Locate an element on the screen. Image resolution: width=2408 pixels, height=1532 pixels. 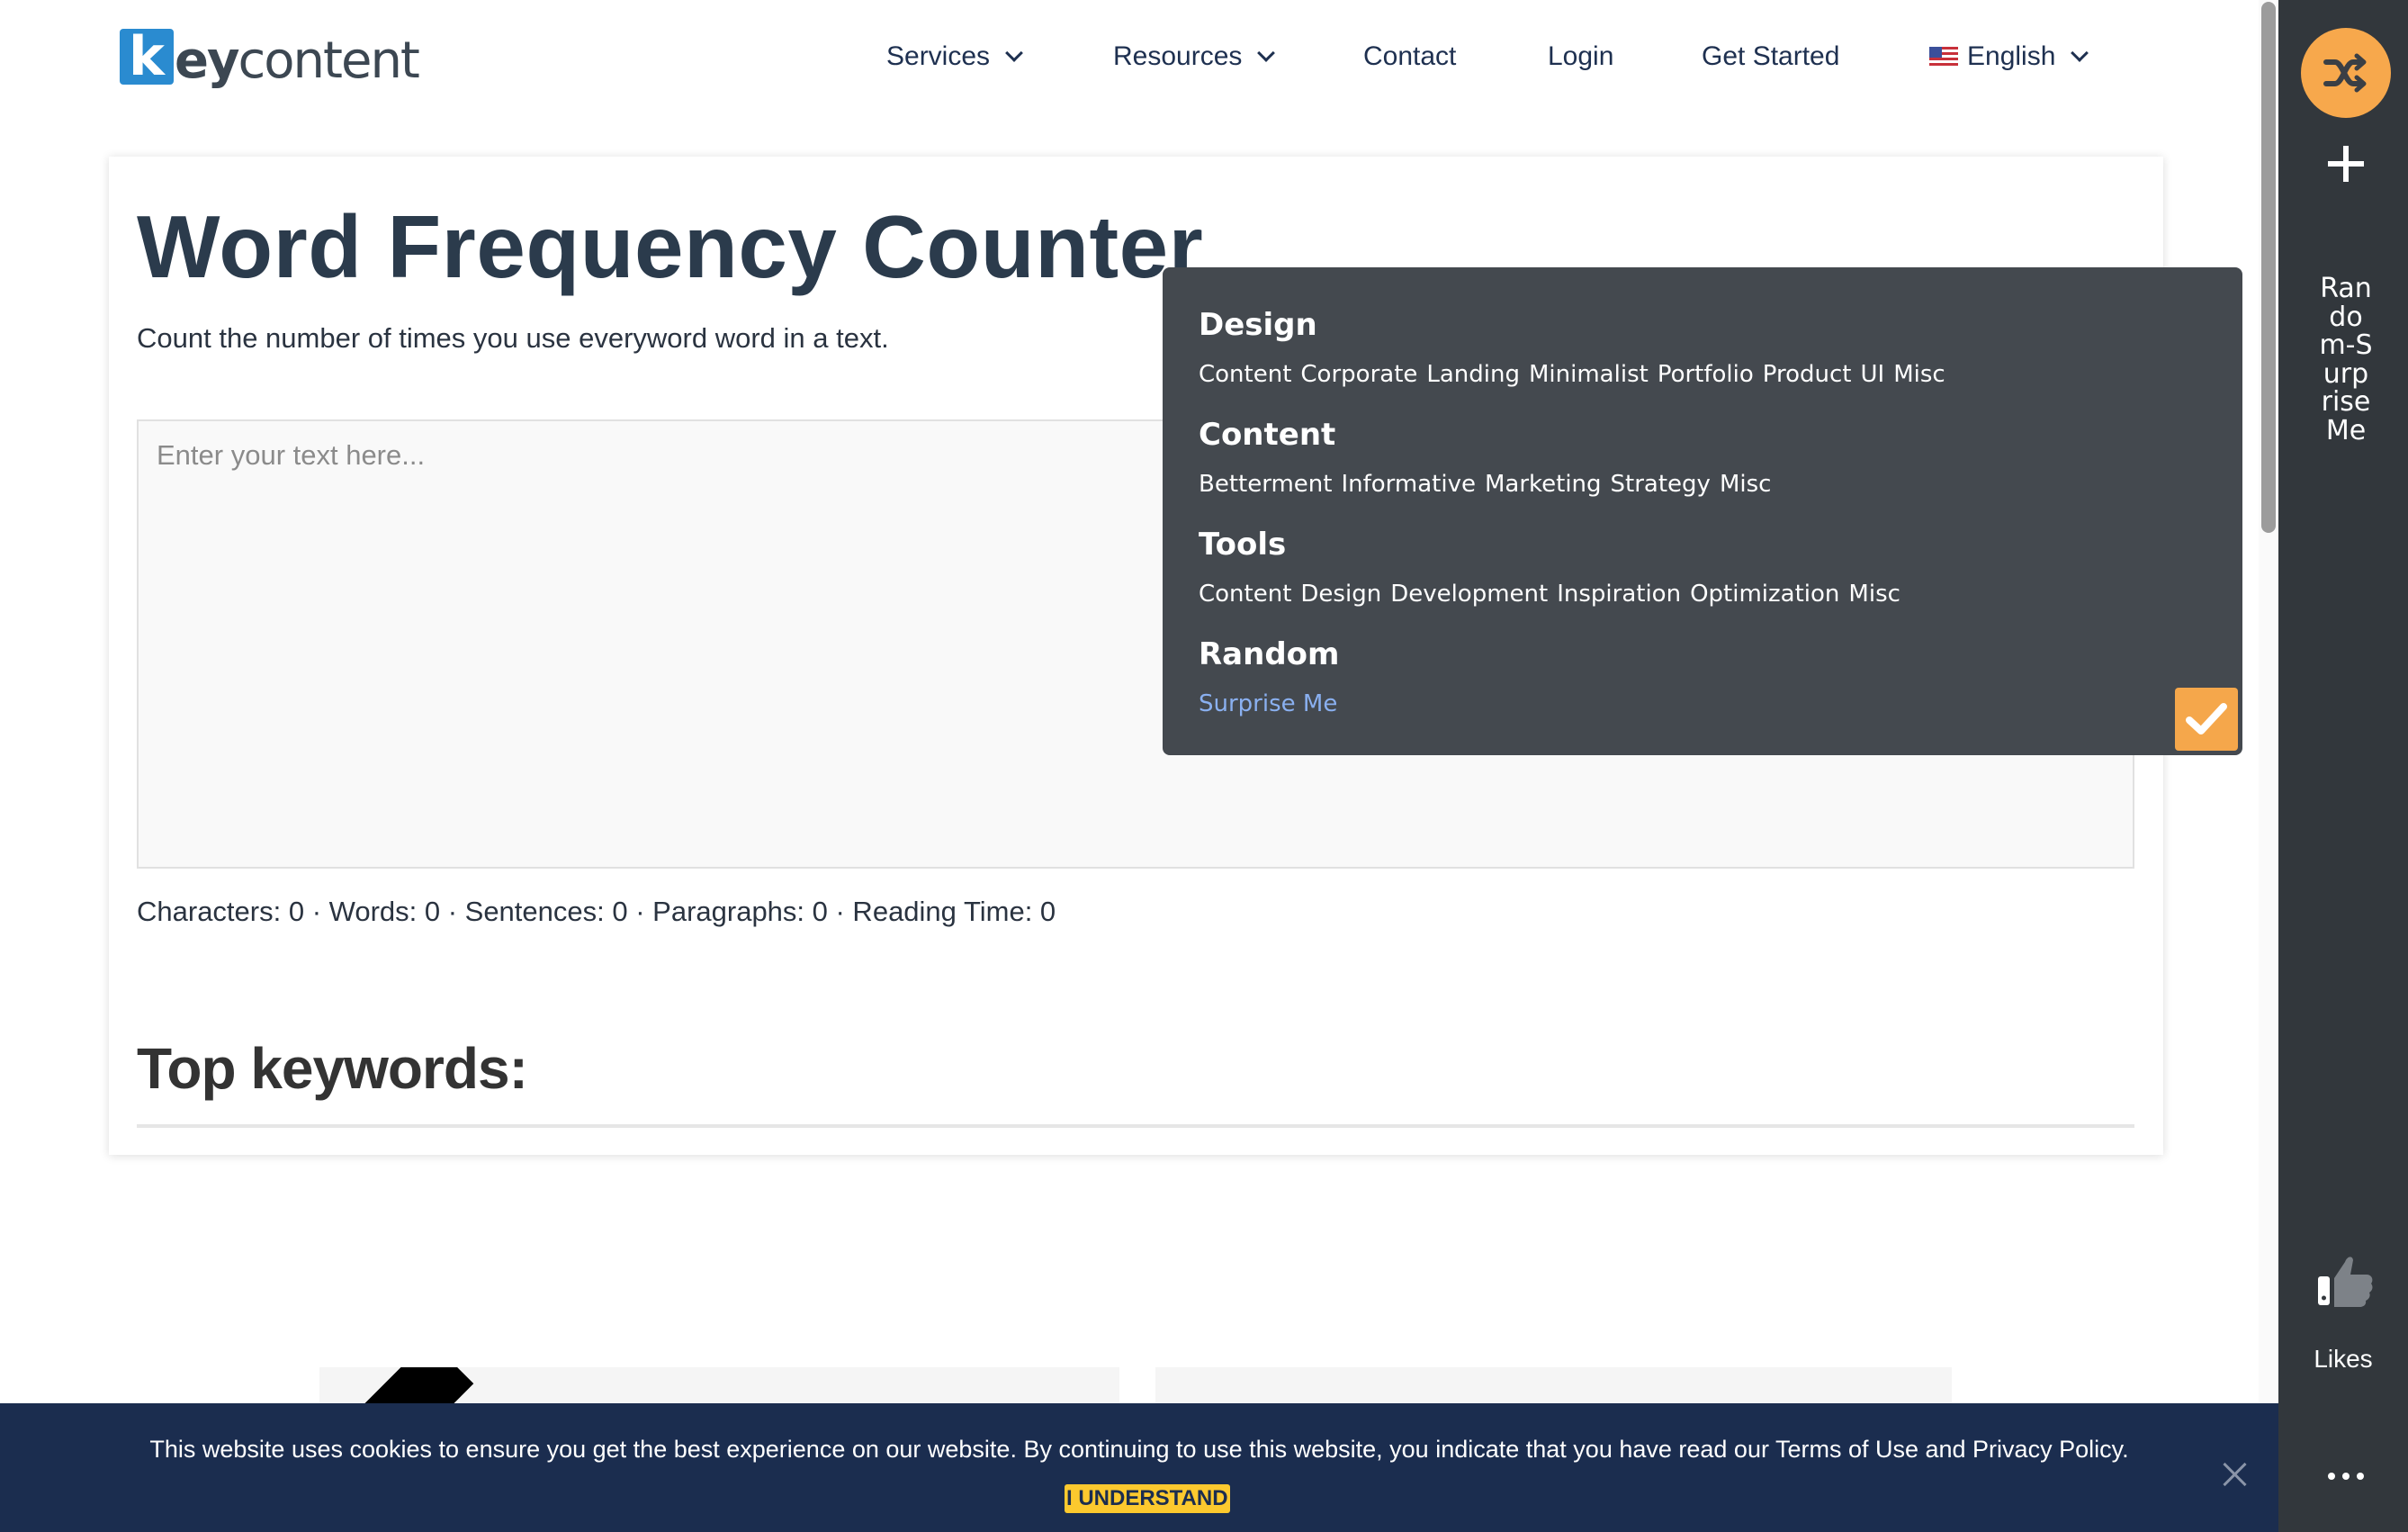
nav-services-label: Services is located at coordinates (938, 56).